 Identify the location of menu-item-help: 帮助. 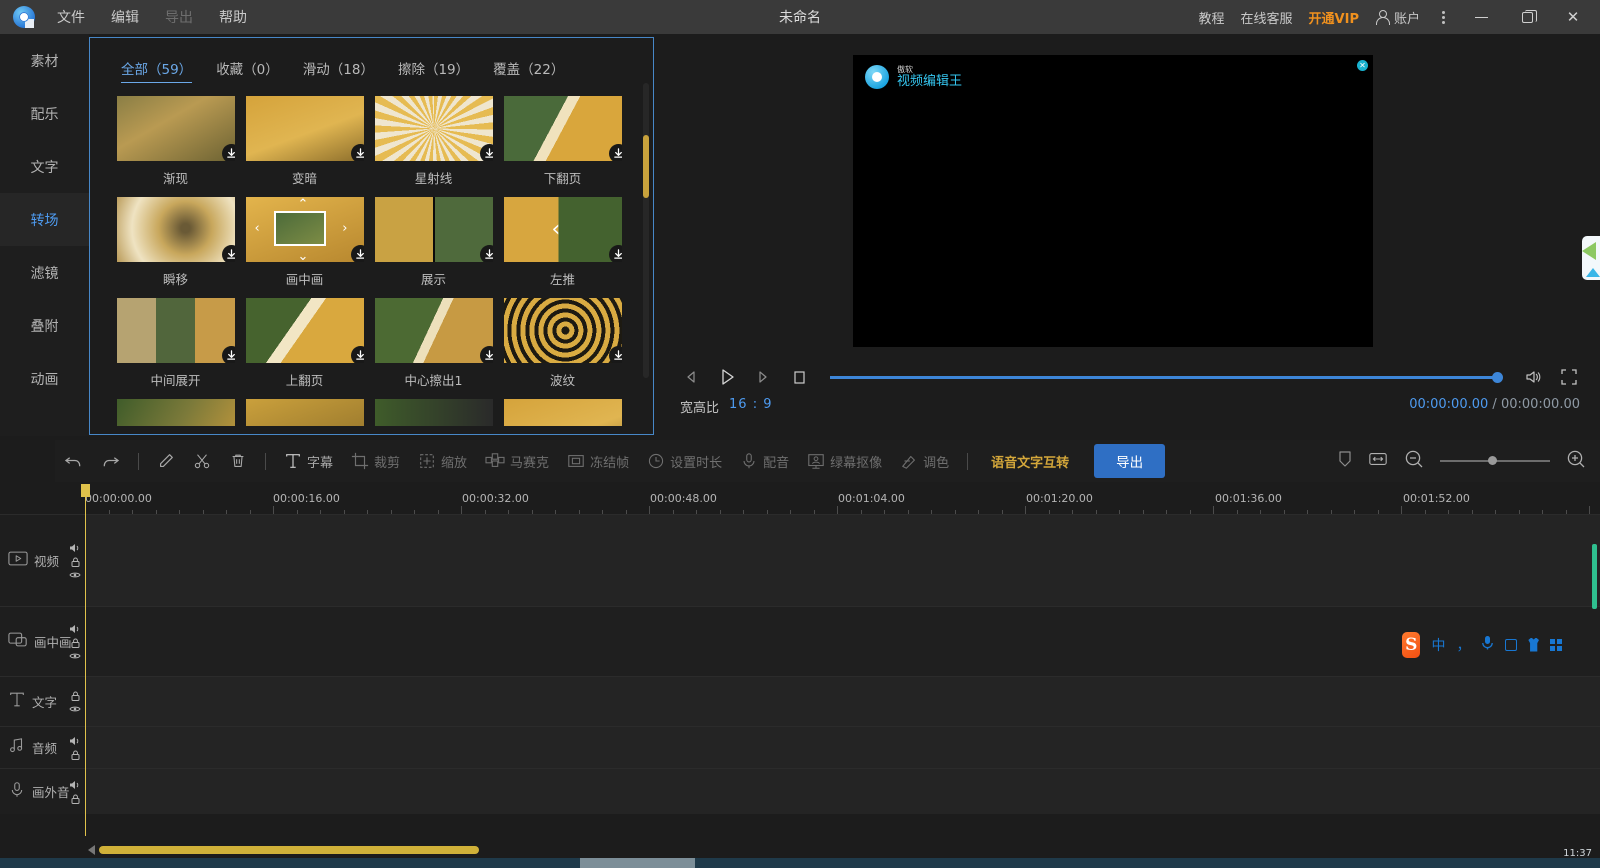
(233, 17).